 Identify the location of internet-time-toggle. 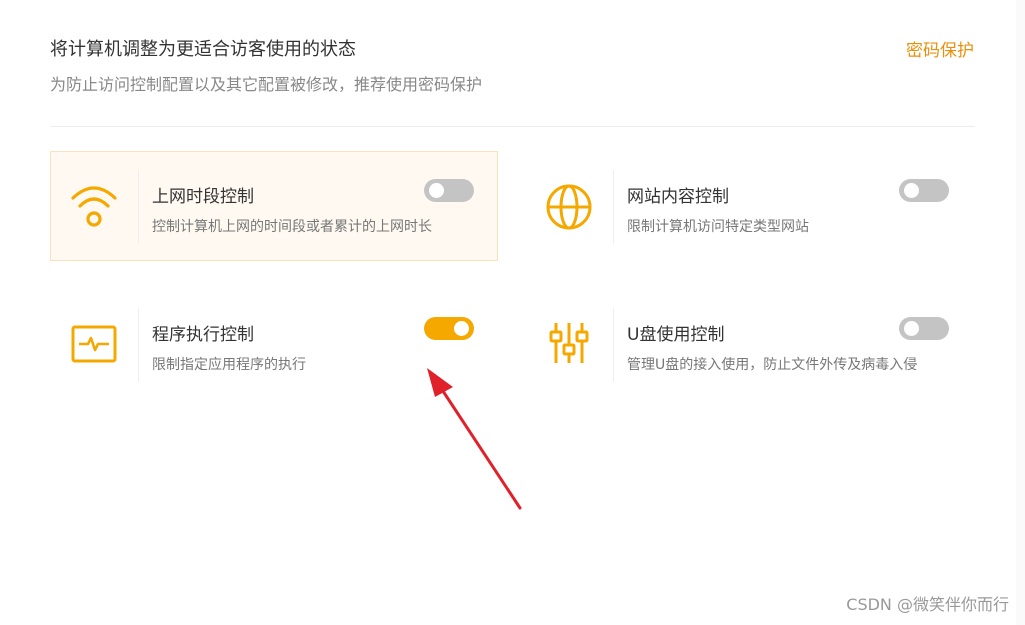
(449, 190).